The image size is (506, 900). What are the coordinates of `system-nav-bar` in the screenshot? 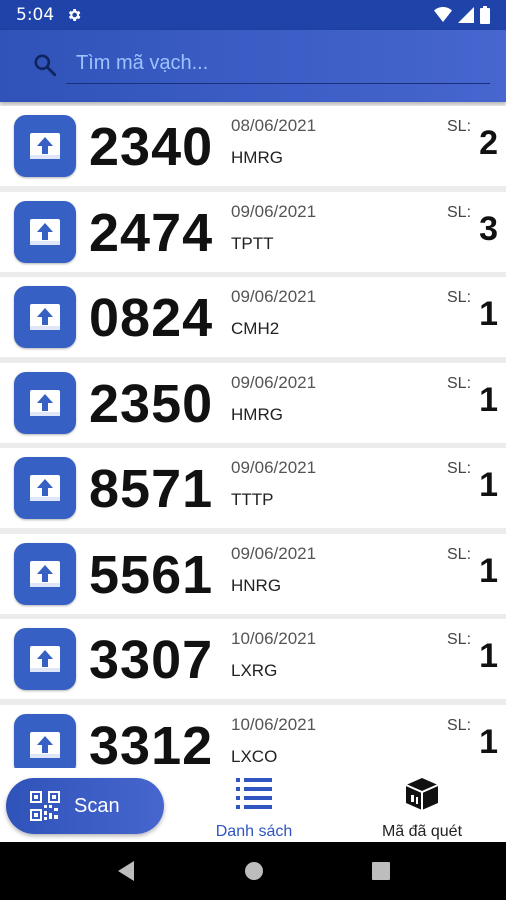 It's located at (253, 871).